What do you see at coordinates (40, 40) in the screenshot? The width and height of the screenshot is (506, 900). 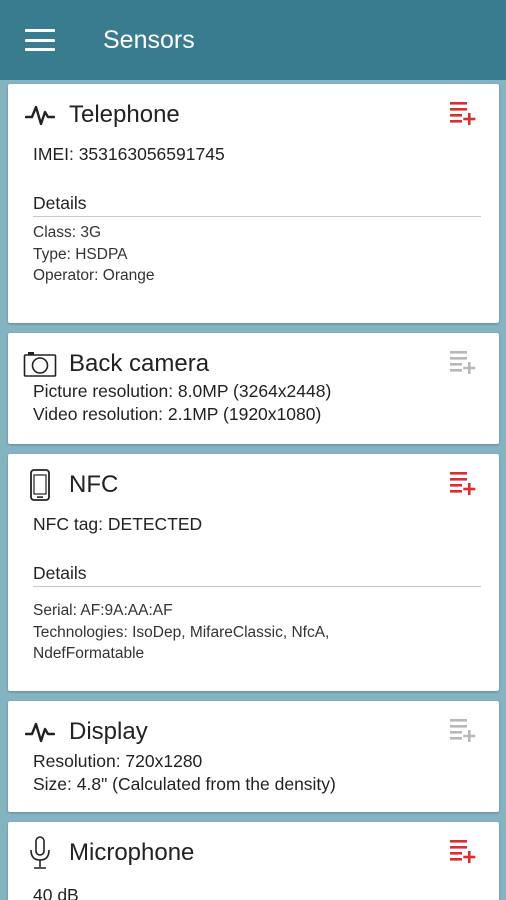 I see `menu-icon` at bounding box center [40, 40].